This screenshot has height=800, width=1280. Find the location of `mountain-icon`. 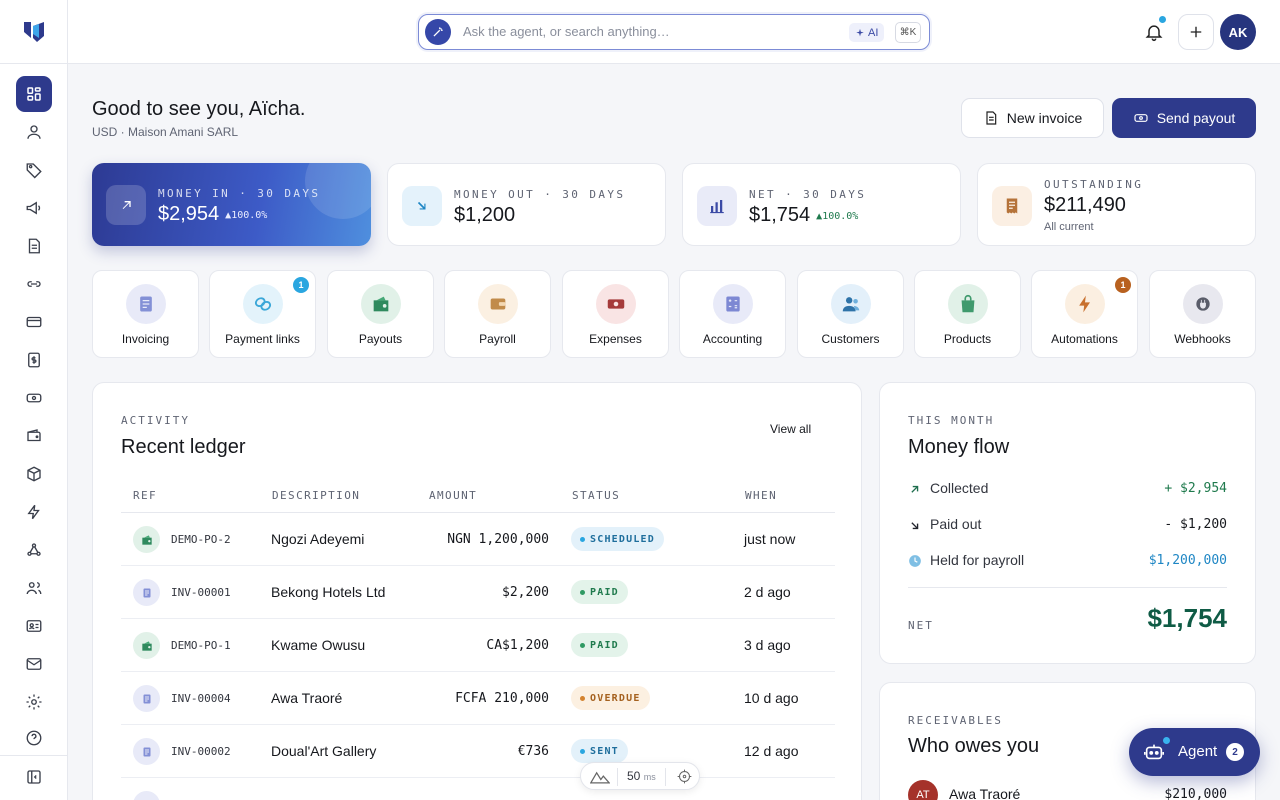

mountain-icon is located at coordinates (600, 777).